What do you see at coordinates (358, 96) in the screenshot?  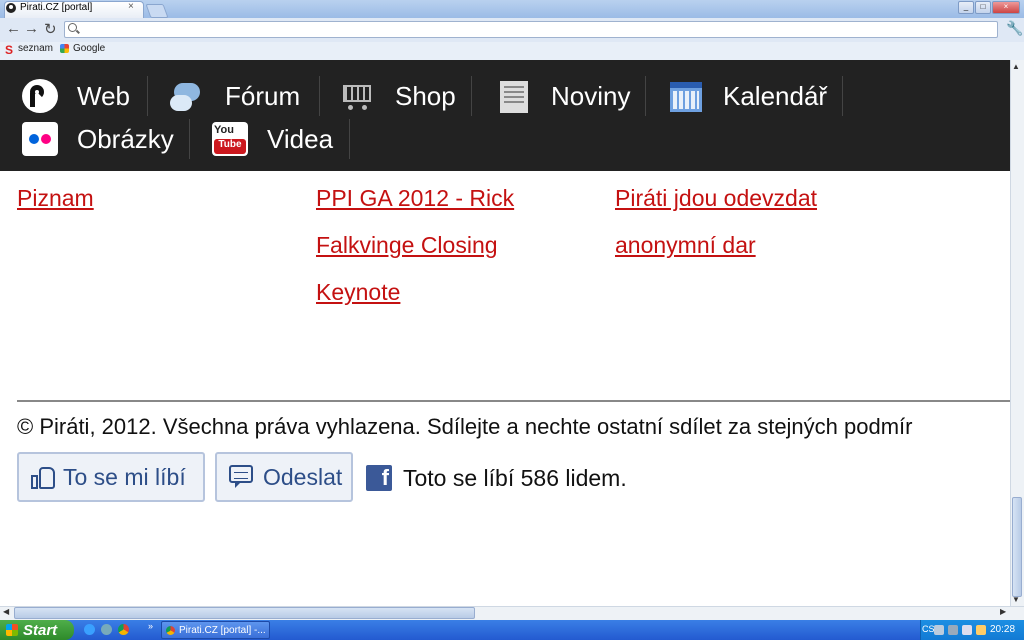 I see `cart-icon` at bounding box center [358, 96].